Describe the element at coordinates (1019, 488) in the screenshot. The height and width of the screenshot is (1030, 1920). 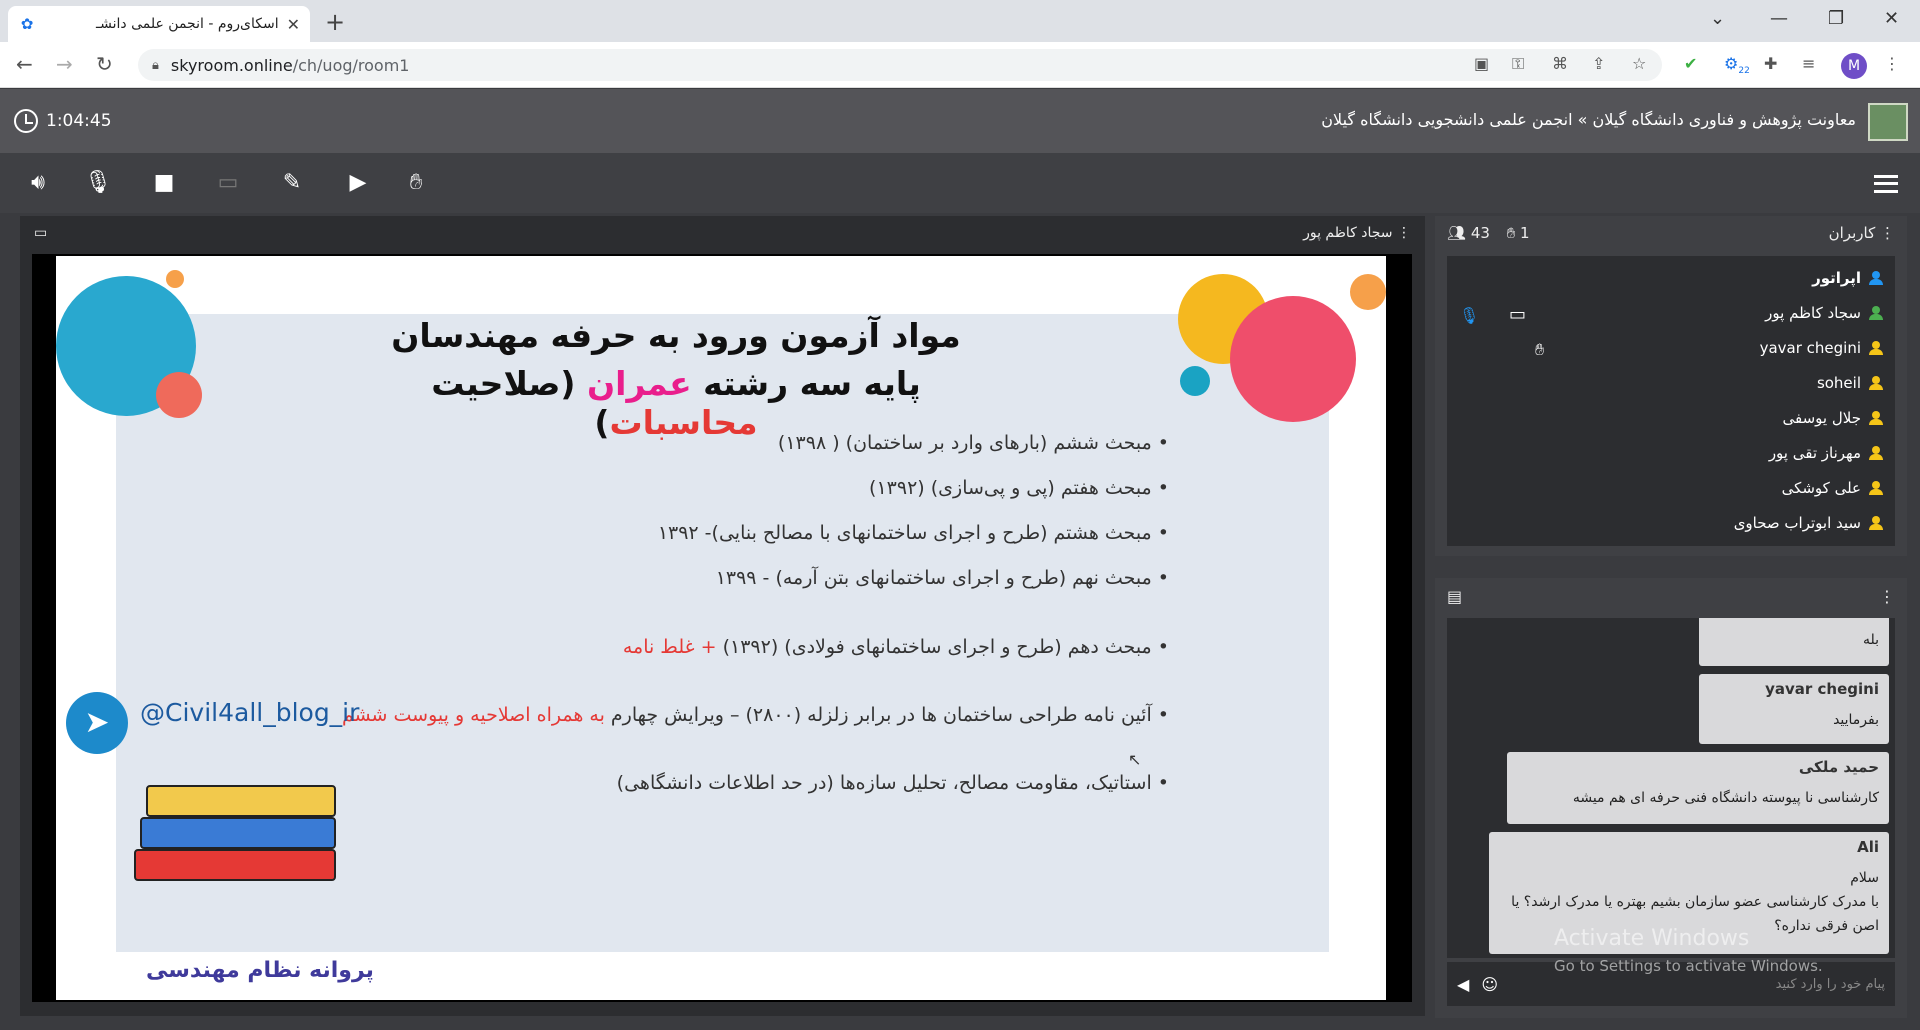
I see `slide-bullet: مبحث هفتم (پی و پی‌سازی) (۱۳۹۲)` at that location.